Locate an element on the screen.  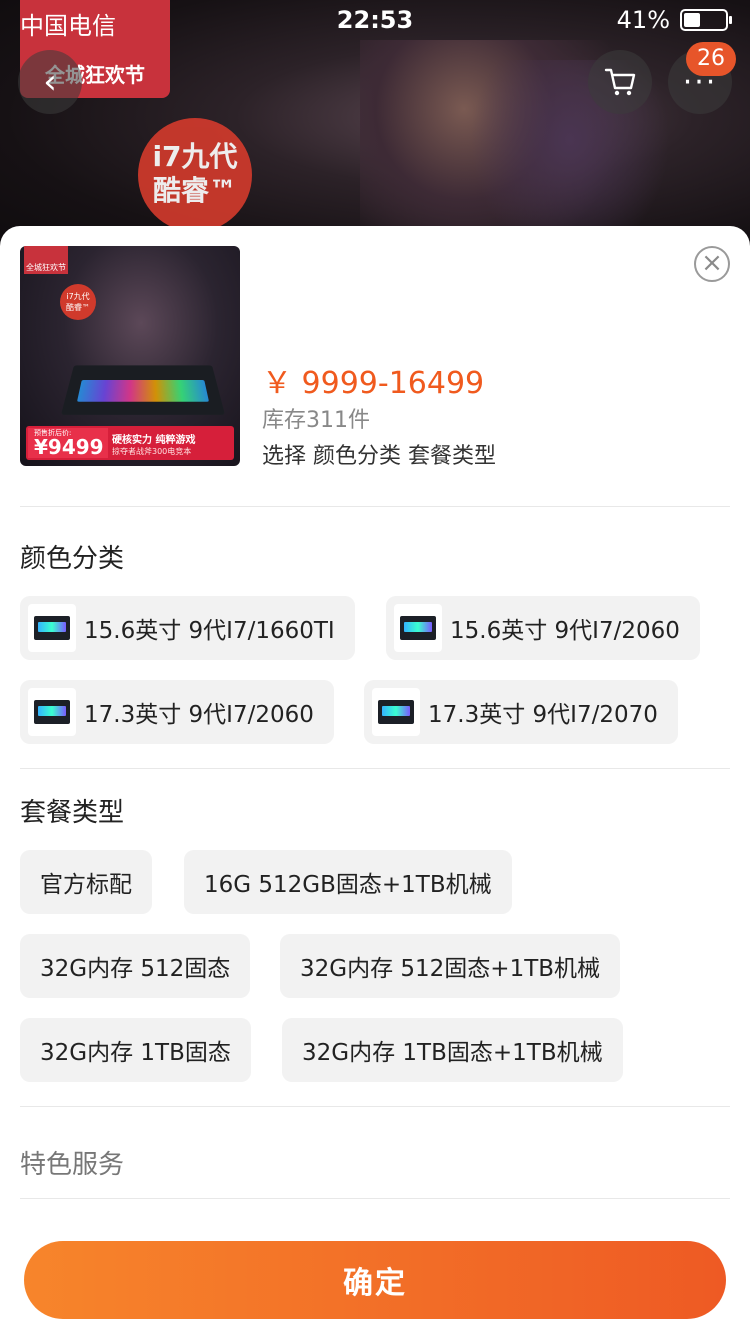
thumb-cpu-line1: i7九代 is located at coordinates (78, 296).